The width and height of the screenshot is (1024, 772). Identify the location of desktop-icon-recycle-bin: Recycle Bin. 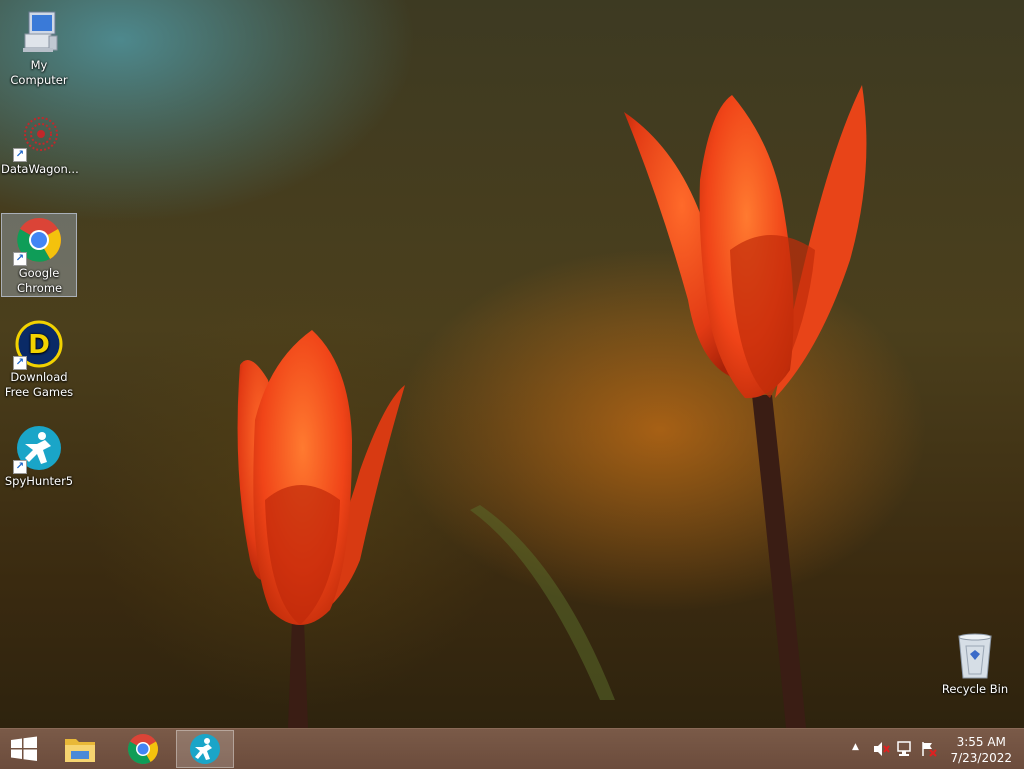
(975, 663).